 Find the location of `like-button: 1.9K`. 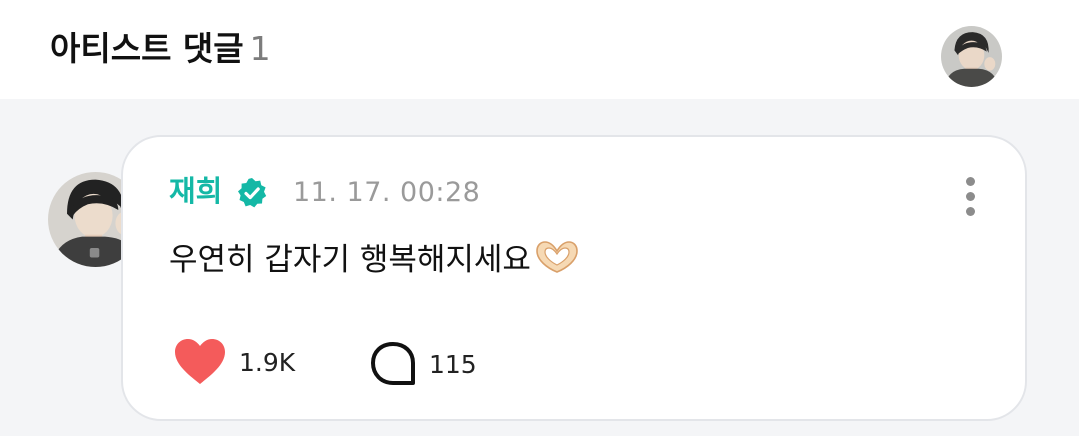

like-button: 1.9K is located at coordinates (234, 362).